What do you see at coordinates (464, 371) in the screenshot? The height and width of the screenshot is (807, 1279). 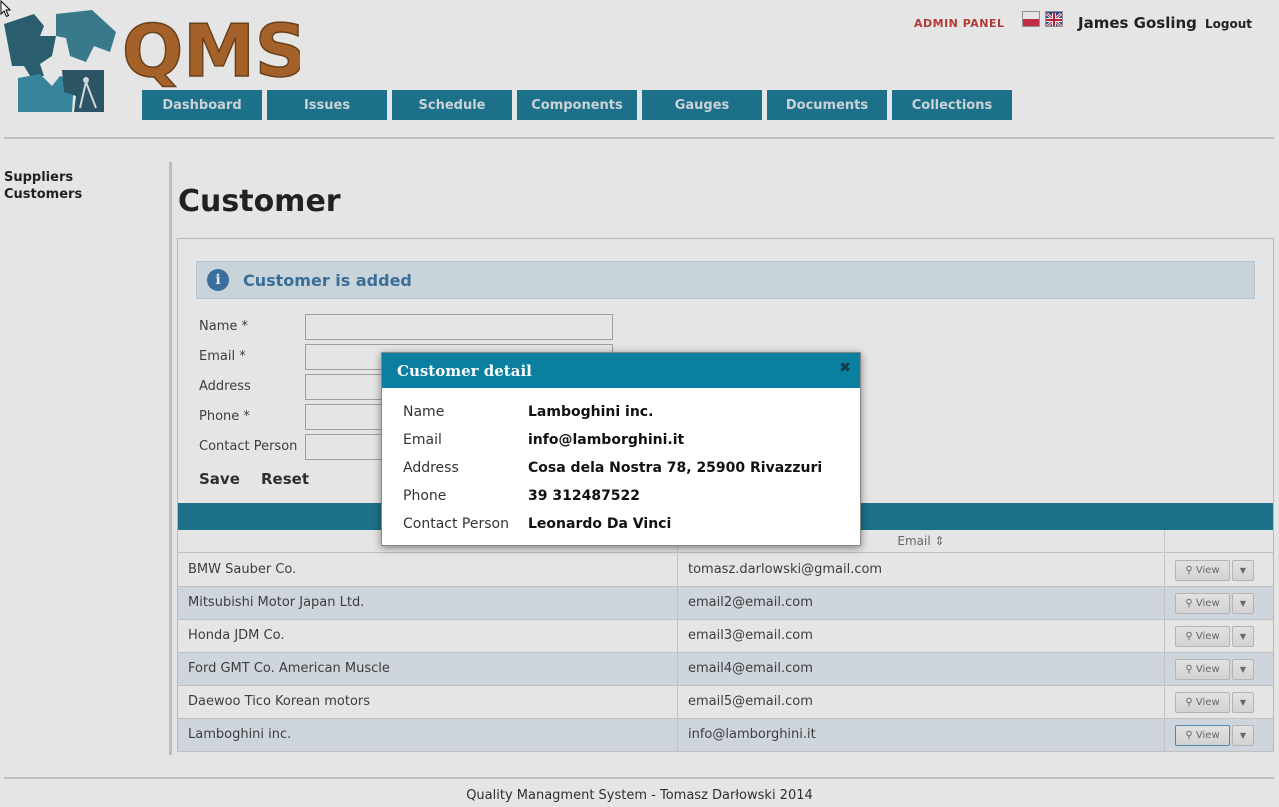 I see `dialog-title: Customer detail` at bounding box center [464, 371].